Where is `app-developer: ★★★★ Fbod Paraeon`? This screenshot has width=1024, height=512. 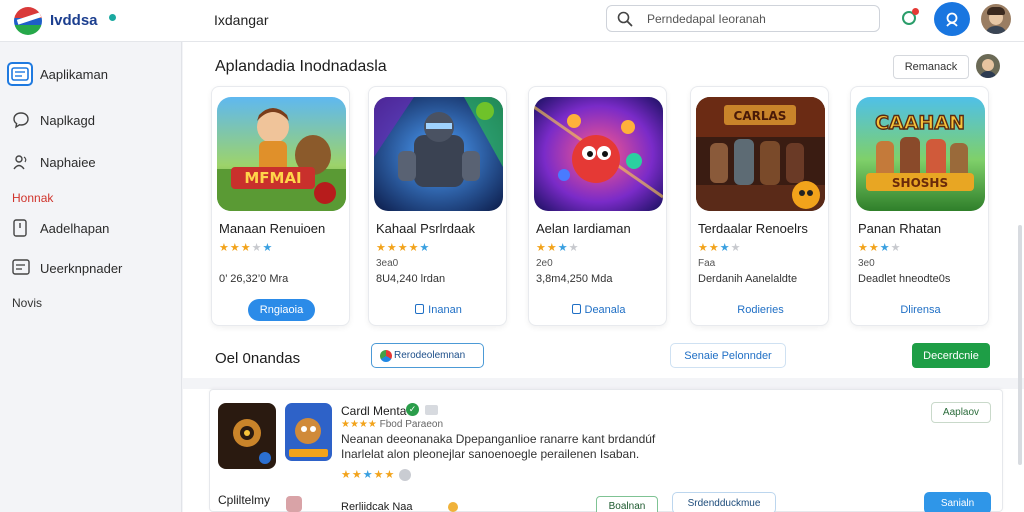
app-developer: ★★★★ Fbod Paraeon is located at coordinates (392, 424).